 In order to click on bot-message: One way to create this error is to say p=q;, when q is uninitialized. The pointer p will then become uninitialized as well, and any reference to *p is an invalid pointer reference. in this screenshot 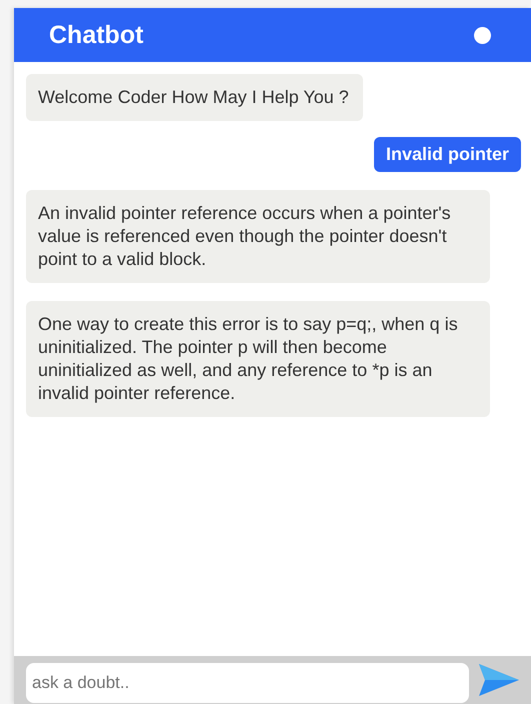, I will do `click(258, 359)`.